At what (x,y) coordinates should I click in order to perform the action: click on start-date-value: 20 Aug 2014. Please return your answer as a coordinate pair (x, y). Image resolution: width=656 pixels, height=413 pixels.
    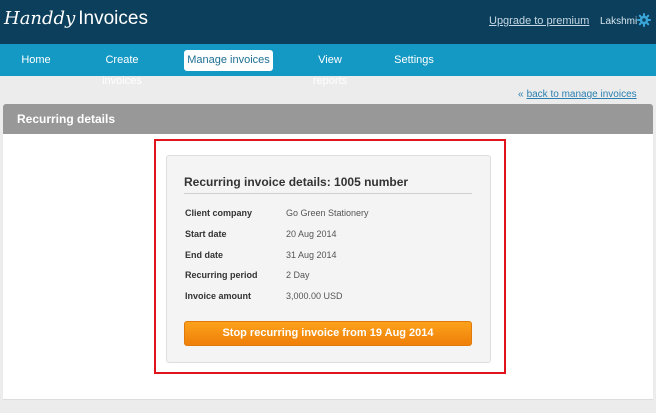
    Looking at the image, I should click on (311, 234).